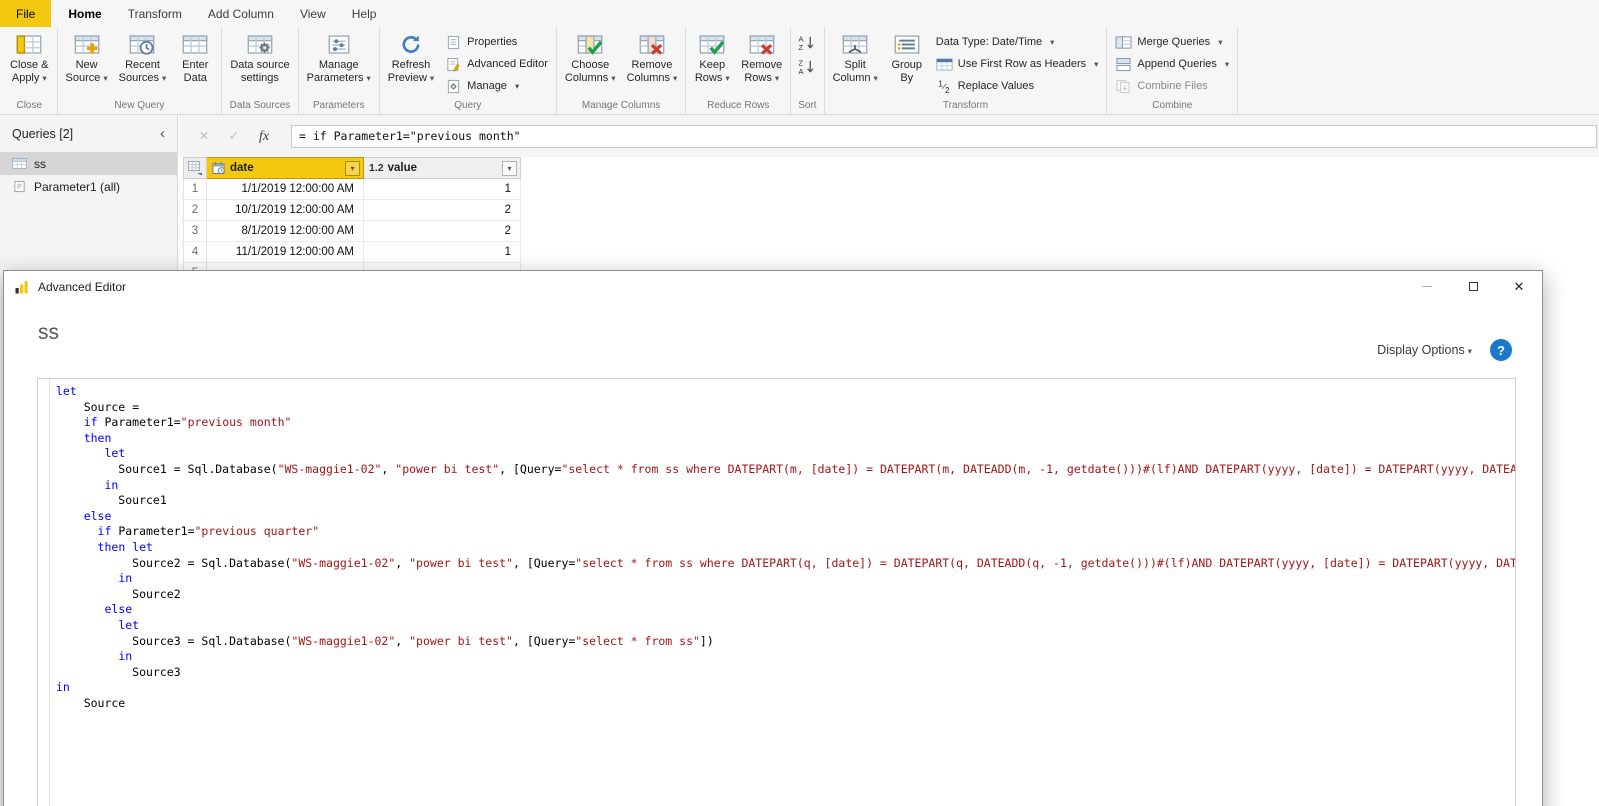 The width and height of the screenshot is (1599, 806). Describe the element at coordinates (19, 186) in the screenshot. I see `parameter-icon` at that location.